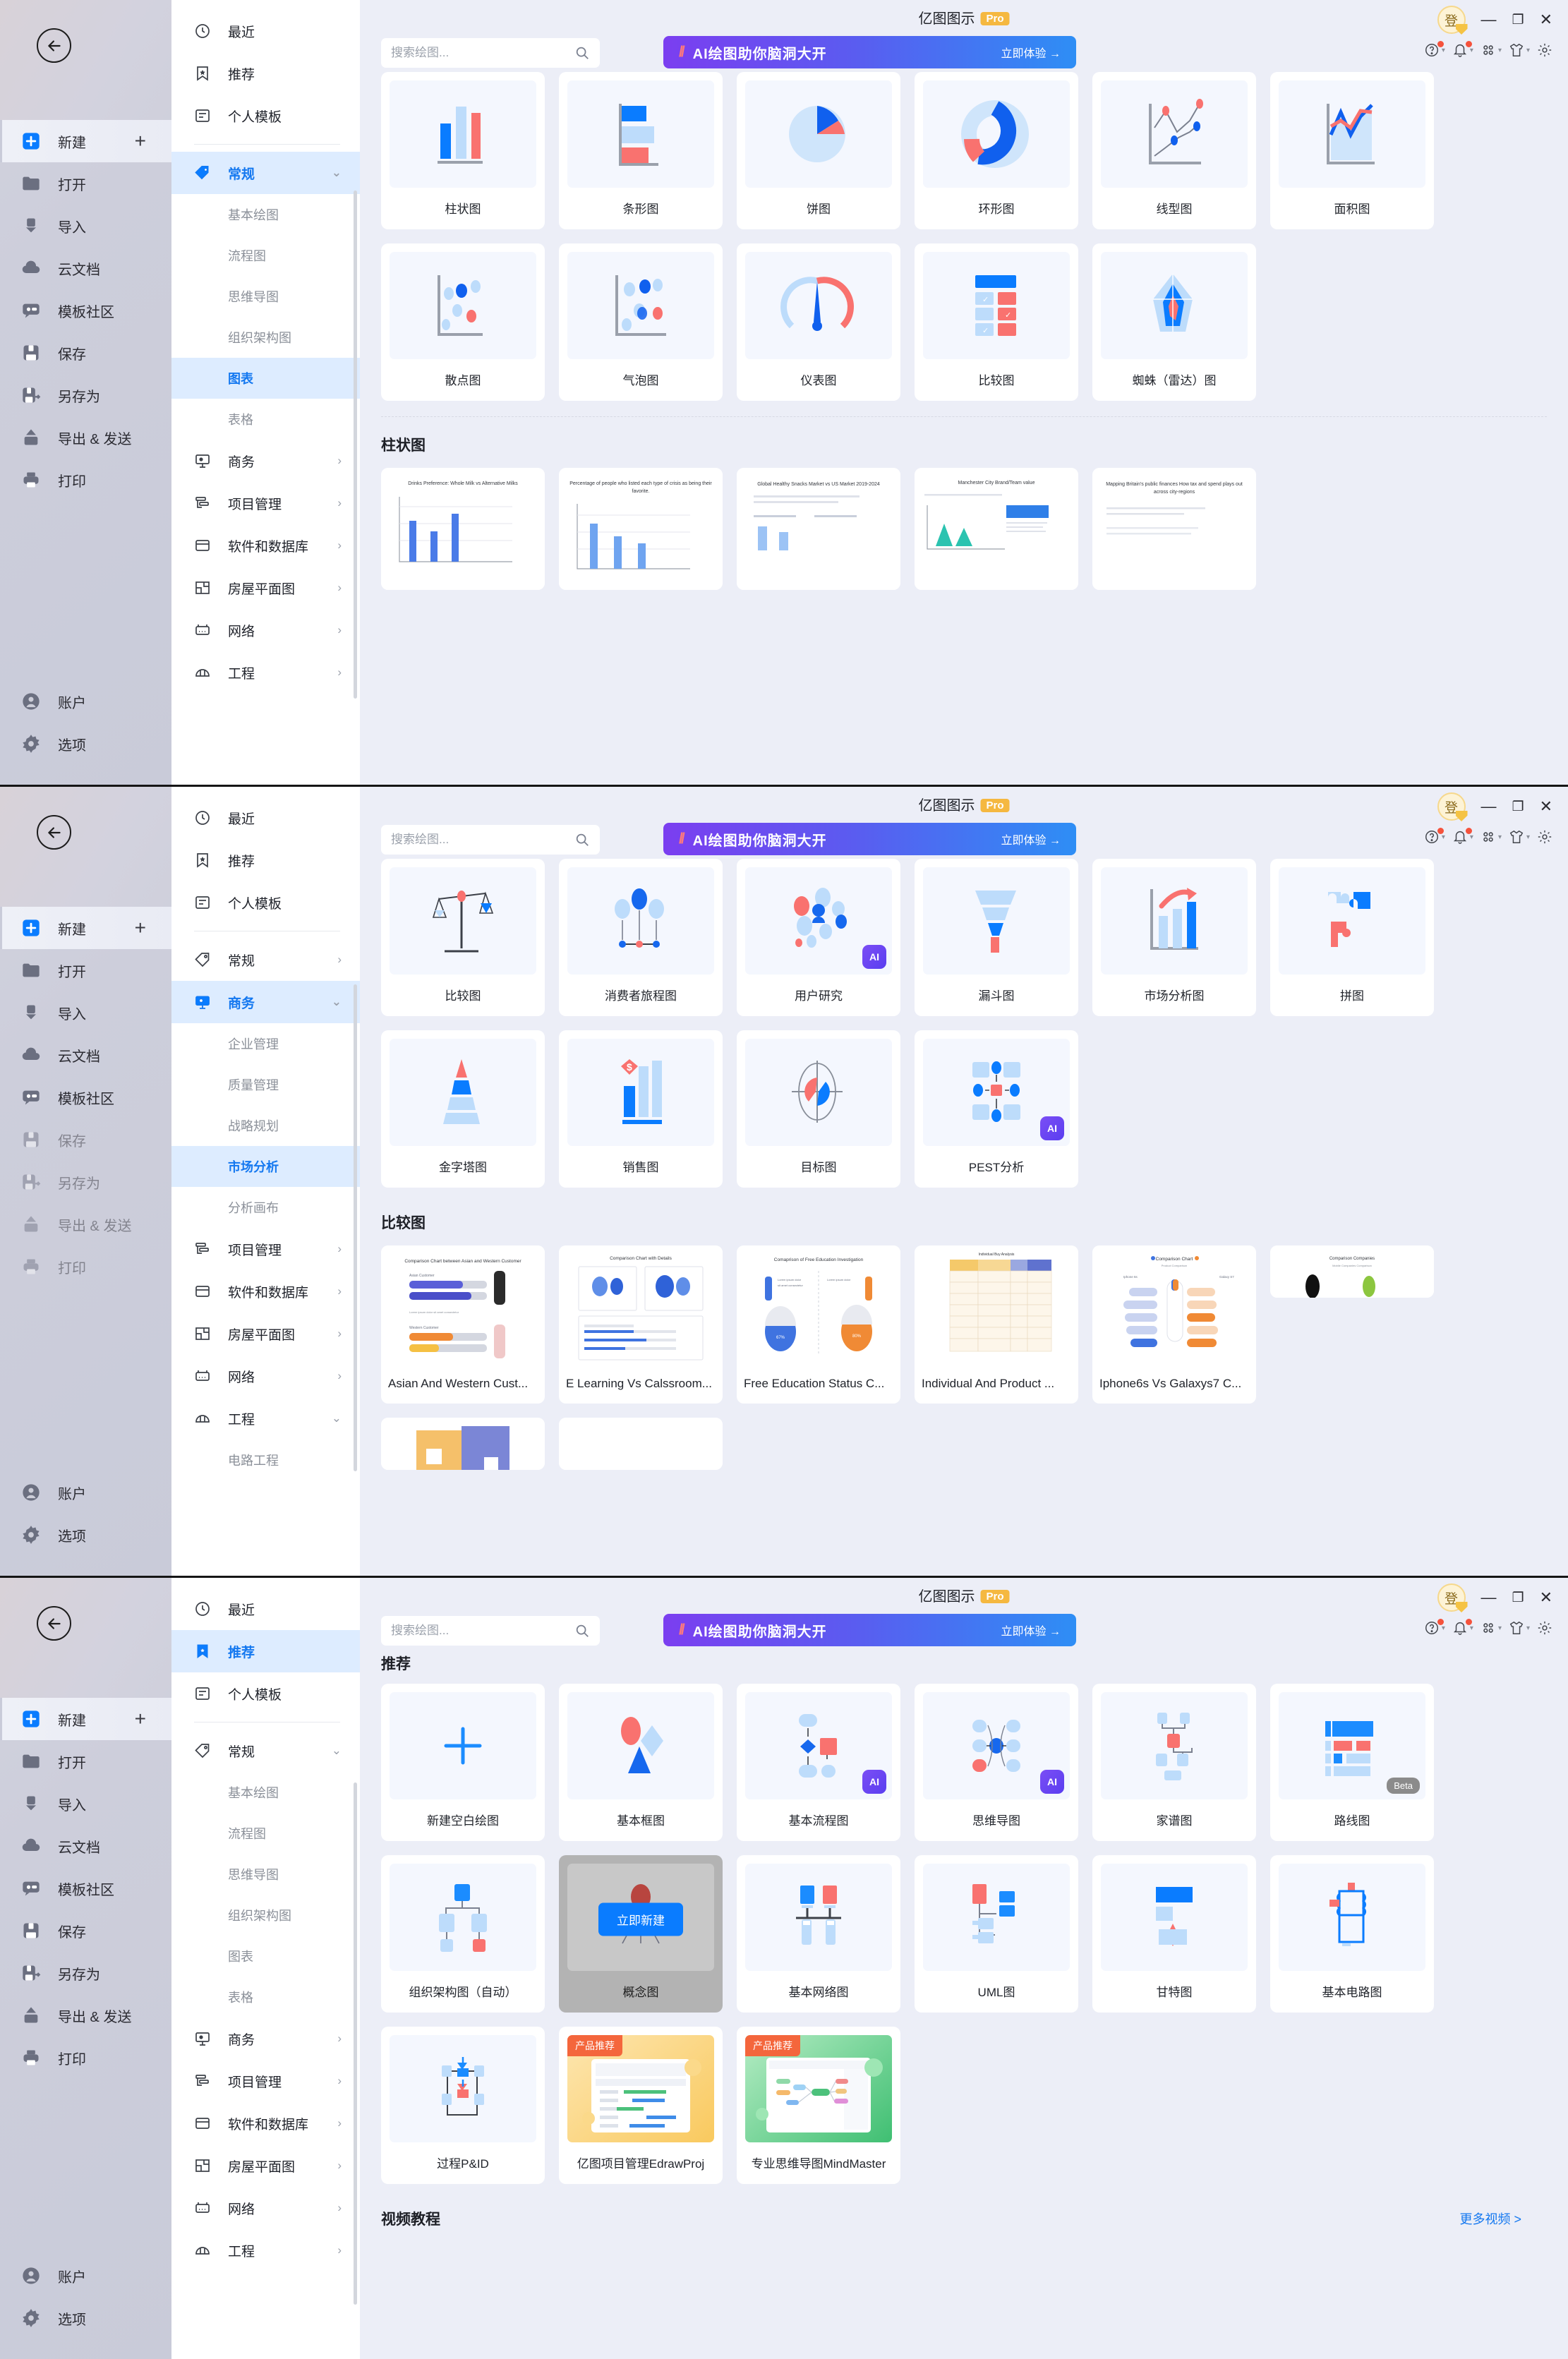 The height and width of the screenshot is (2359, 1568). I want to click on nav-sub-tables: 表格, so click(265, 419).